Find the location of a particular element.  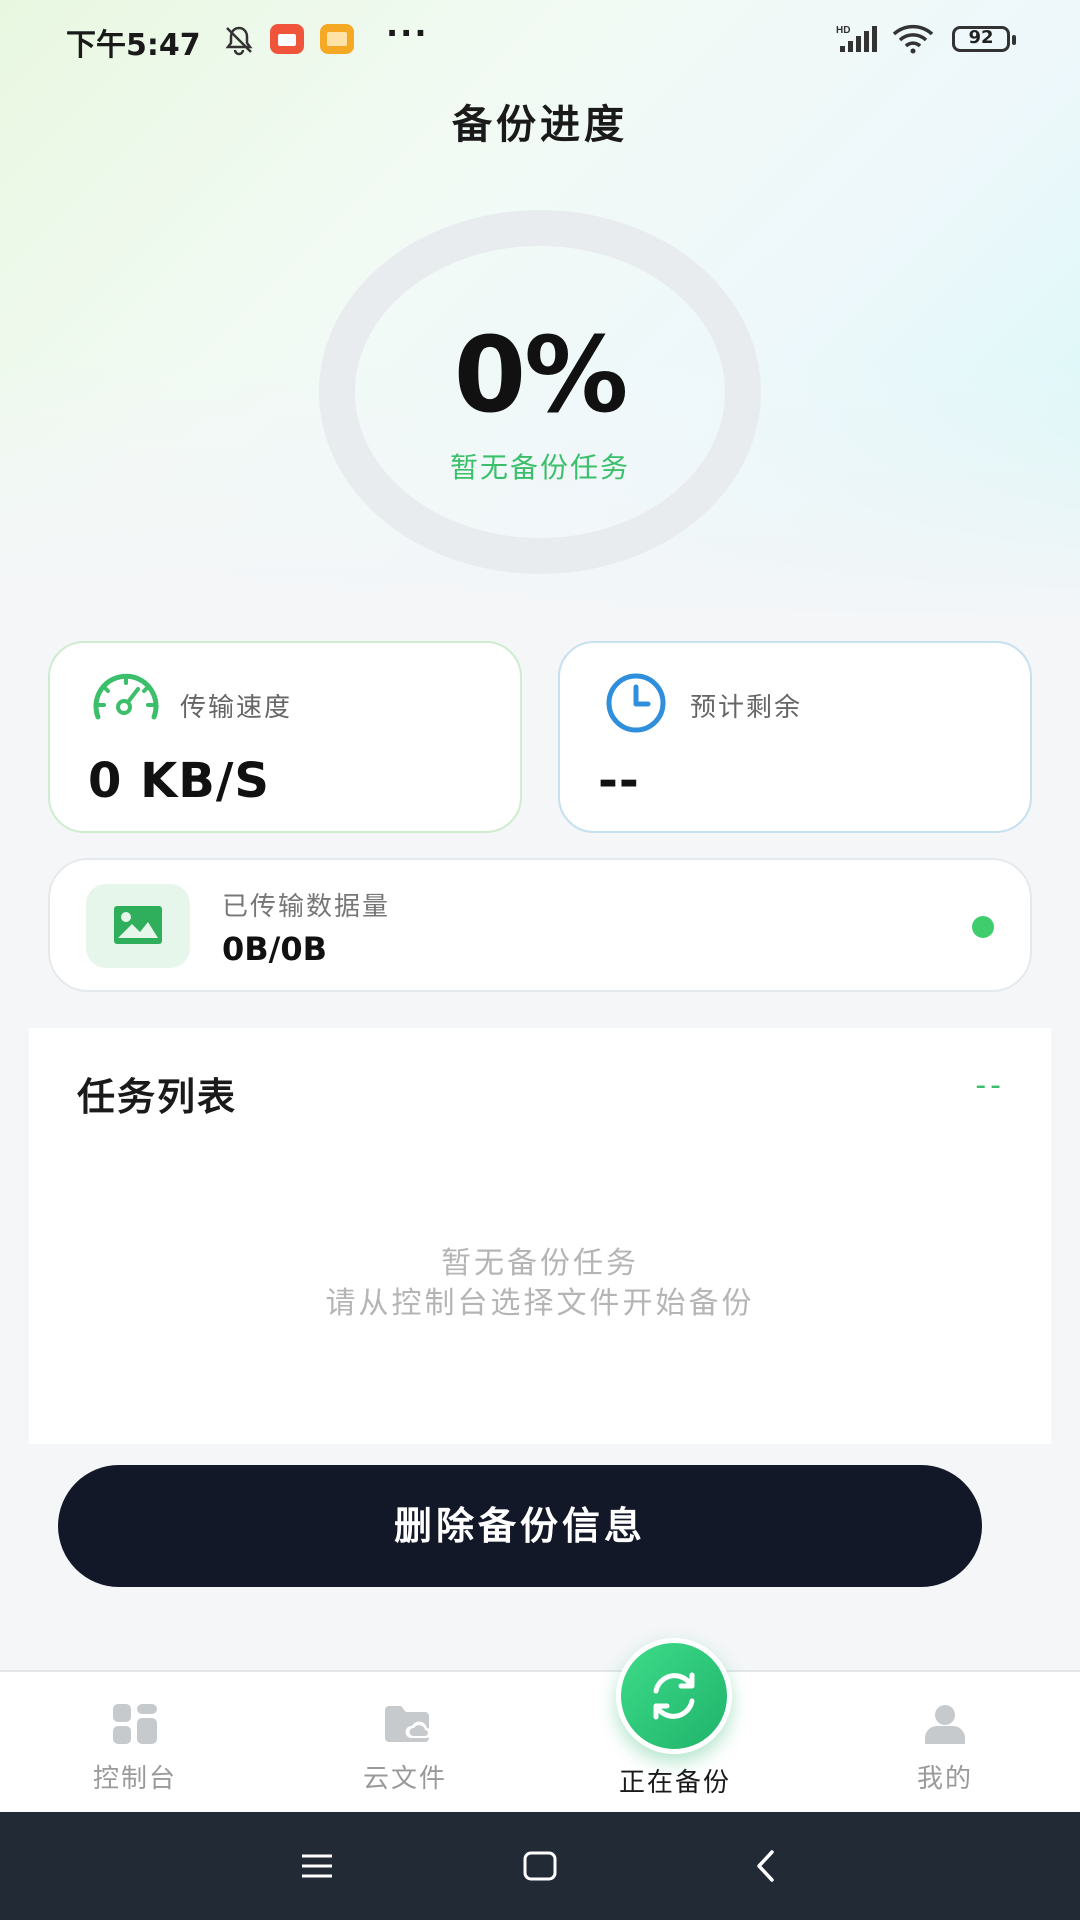

app-notification-icon is located at coordinates (287, 39).